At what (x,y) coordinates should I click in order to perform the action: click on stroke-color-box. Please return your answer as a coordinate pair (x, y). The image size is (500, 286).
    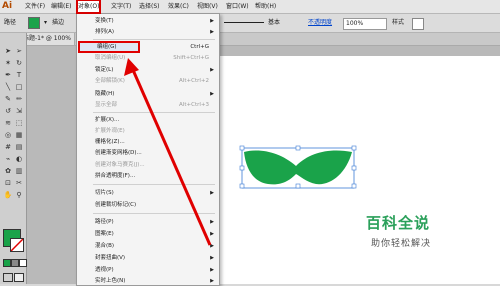
    Looking at the image, I should click on (17, 245).